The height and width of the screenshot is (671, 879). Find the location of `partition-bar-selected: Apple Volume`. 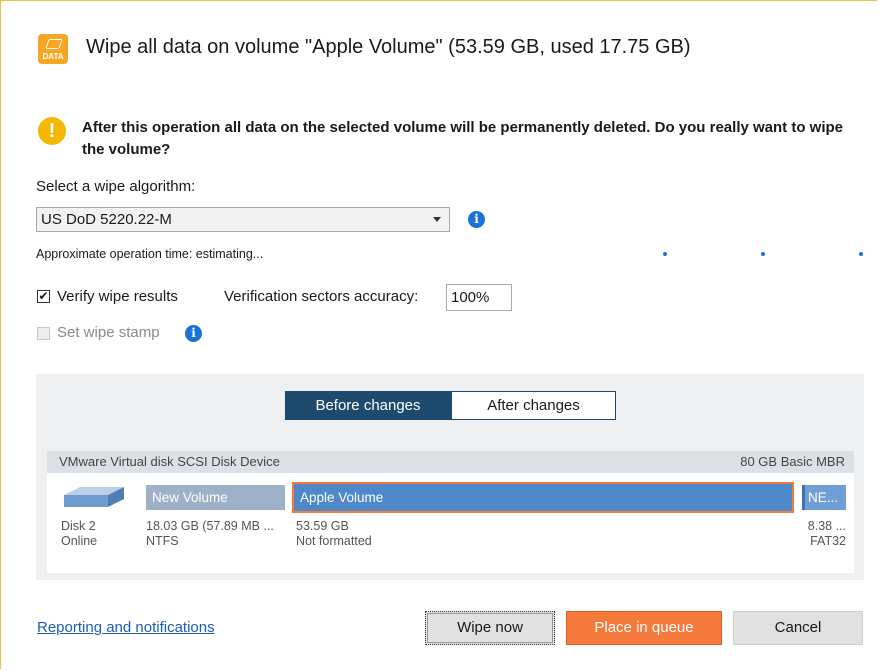

partition-bar-selected: Apple Volume is located at coordinates (543, 497).